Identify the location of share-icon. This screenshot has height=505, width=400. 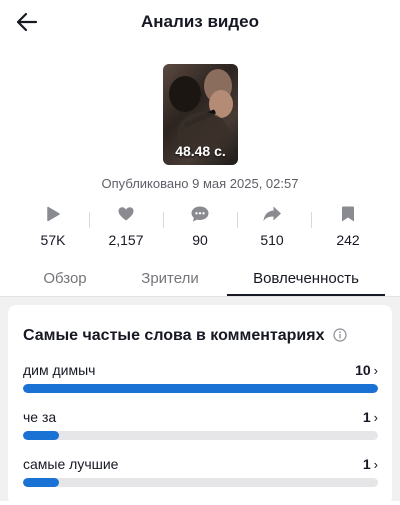
(272, 214).